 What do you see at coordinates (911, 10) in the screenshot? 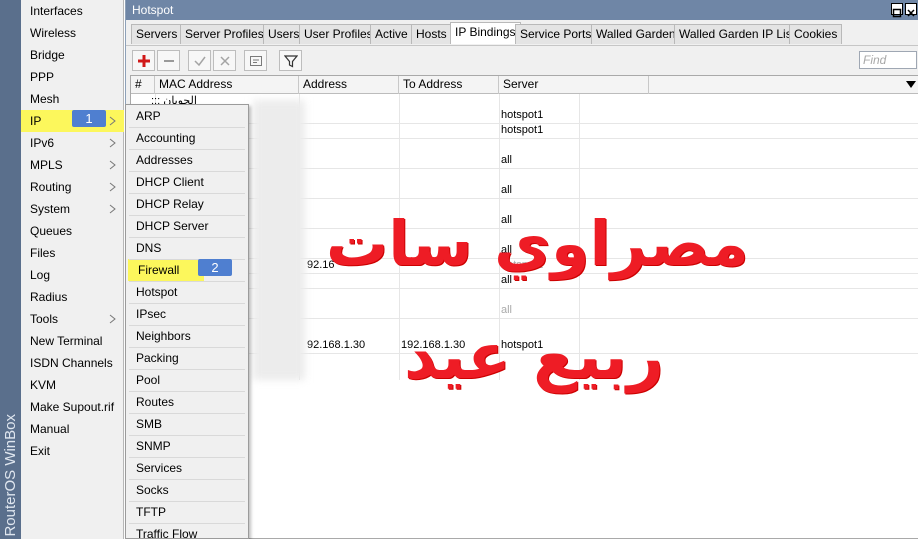
I see `close-button` at bounding box center [911, 10].